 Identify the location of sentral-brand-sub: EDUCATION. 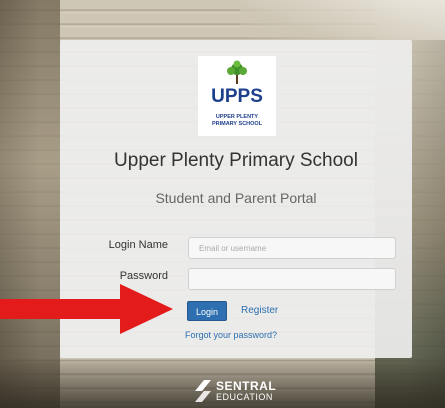
(244, 397).